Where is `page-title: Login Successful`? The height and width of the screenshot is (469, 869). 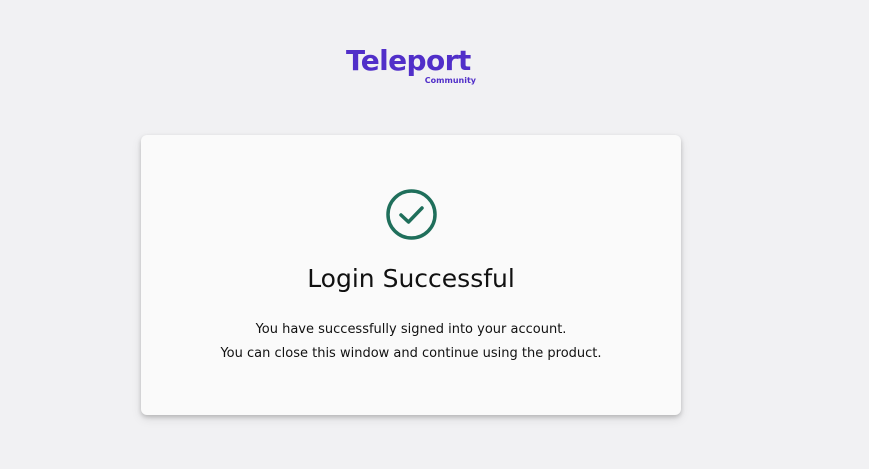 page-title: Login Successful is located at coordinates (411, 278).